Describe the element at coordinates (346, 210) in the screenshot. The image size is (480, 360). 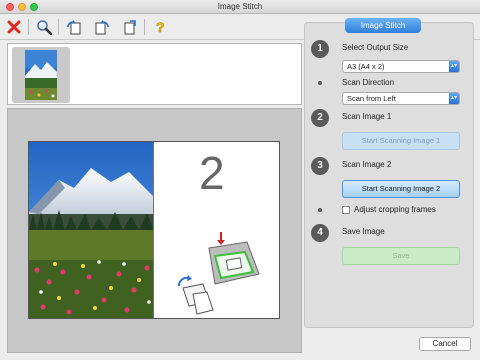
I see `adjust-cropping-checkbox` at that location.